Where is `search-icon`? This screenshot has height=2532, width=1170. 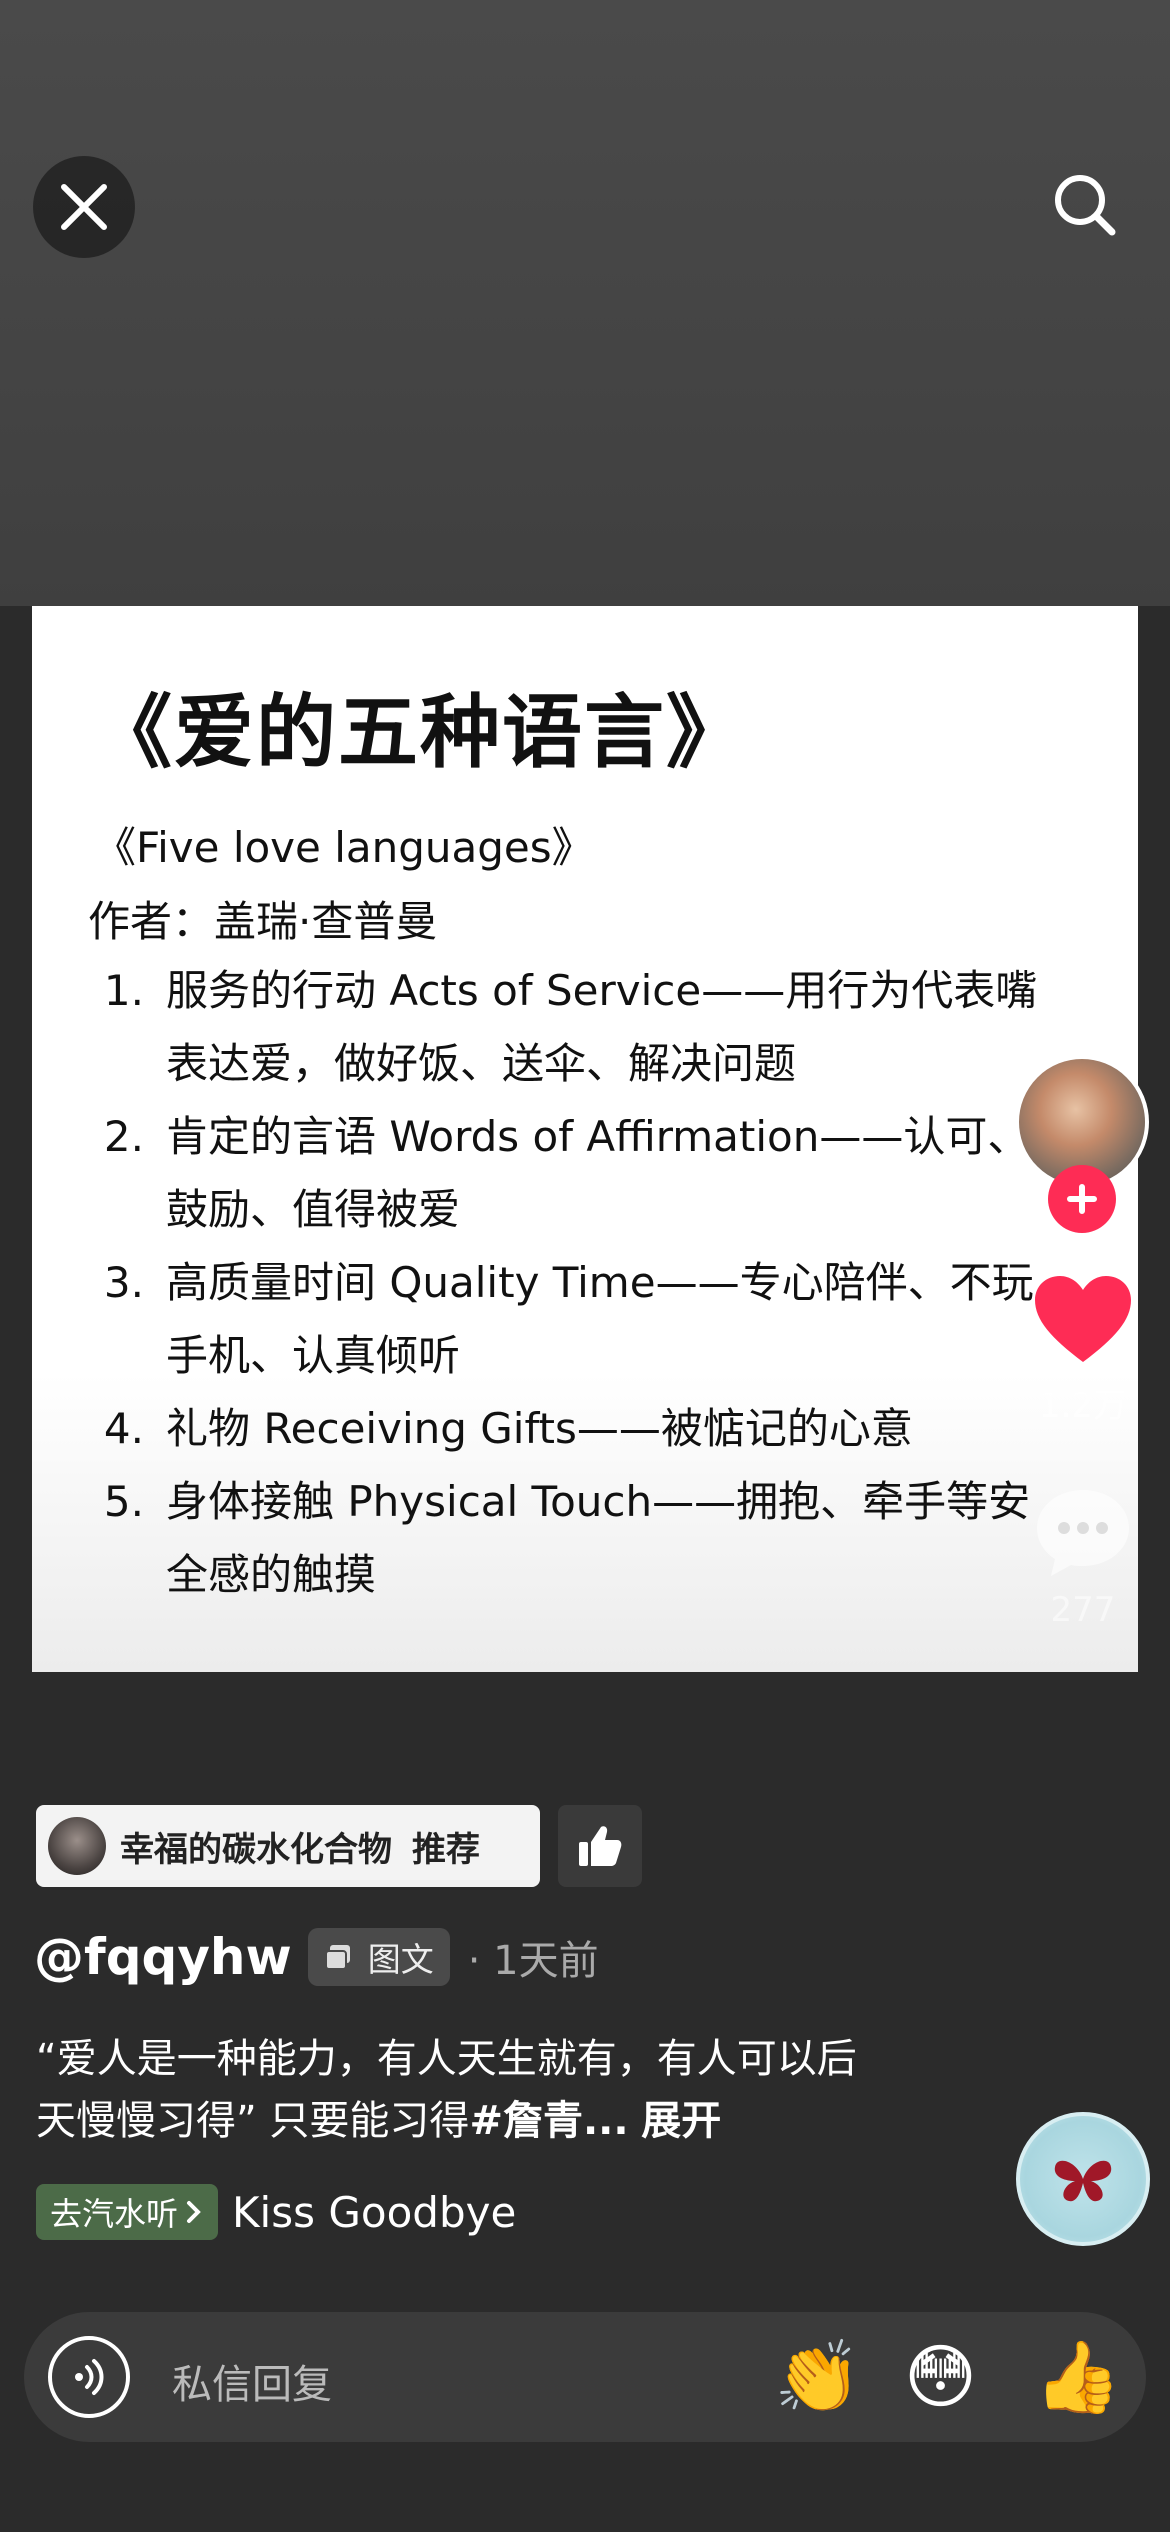 search-icon is located at coordinates (1085, 205).